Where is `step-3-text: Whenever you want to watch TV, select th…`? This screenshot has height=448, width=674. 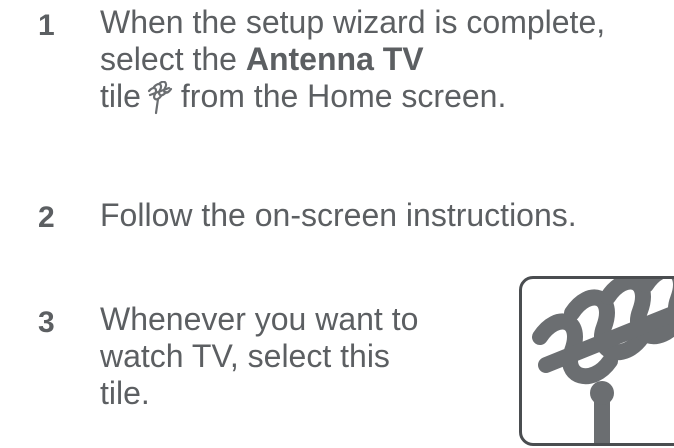 step-3-text: Whenever you want to watch TV, select th… is located at coordinates (259, 356).